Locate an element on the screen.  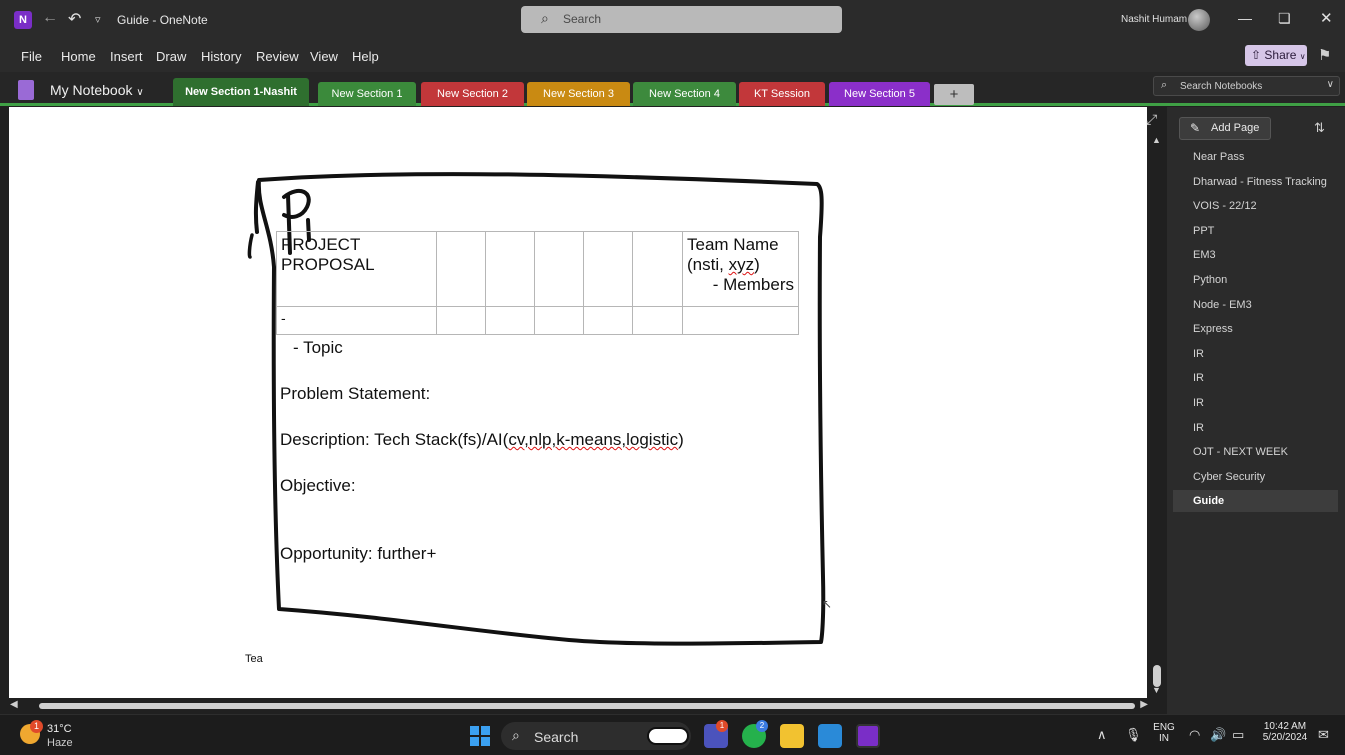
team-name-line: Team Name is located at coordinates (733, 244).